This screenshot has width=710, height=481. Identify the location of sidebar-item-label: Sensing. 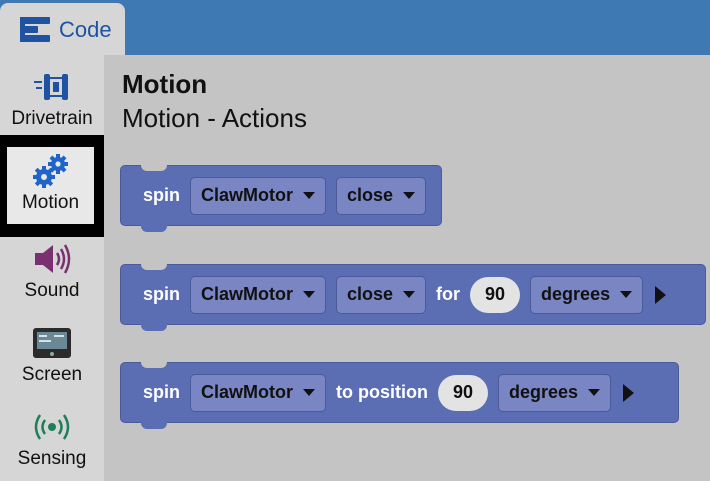
(52, 458).